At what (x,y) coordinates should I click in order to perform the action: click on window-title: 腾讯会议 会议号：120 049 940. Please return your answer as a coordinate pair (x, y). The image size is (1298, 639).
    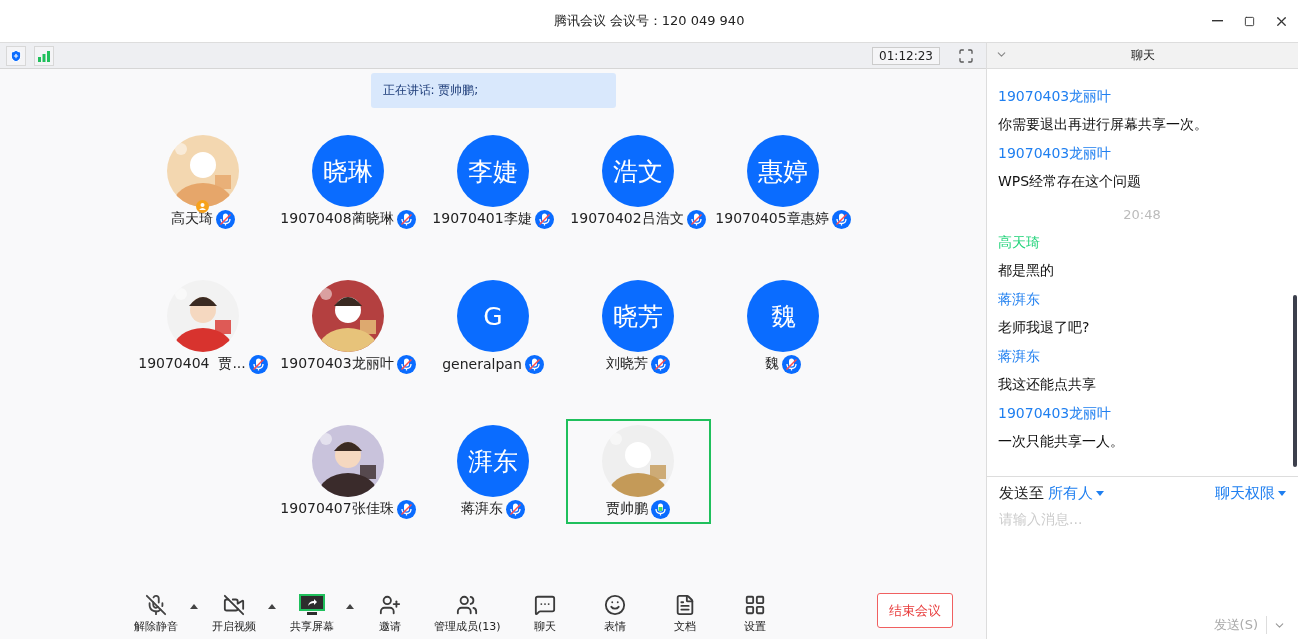
    Looking at the image, I should click on (649, 21).